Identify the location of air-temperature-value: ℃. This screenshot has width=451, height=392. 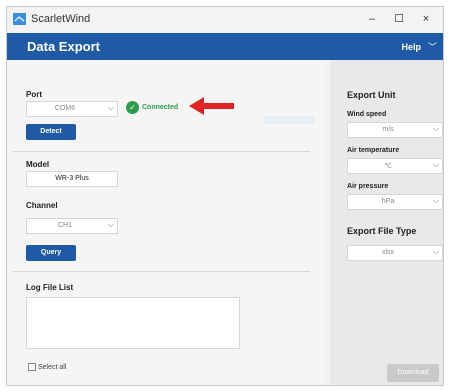
(388, 166).